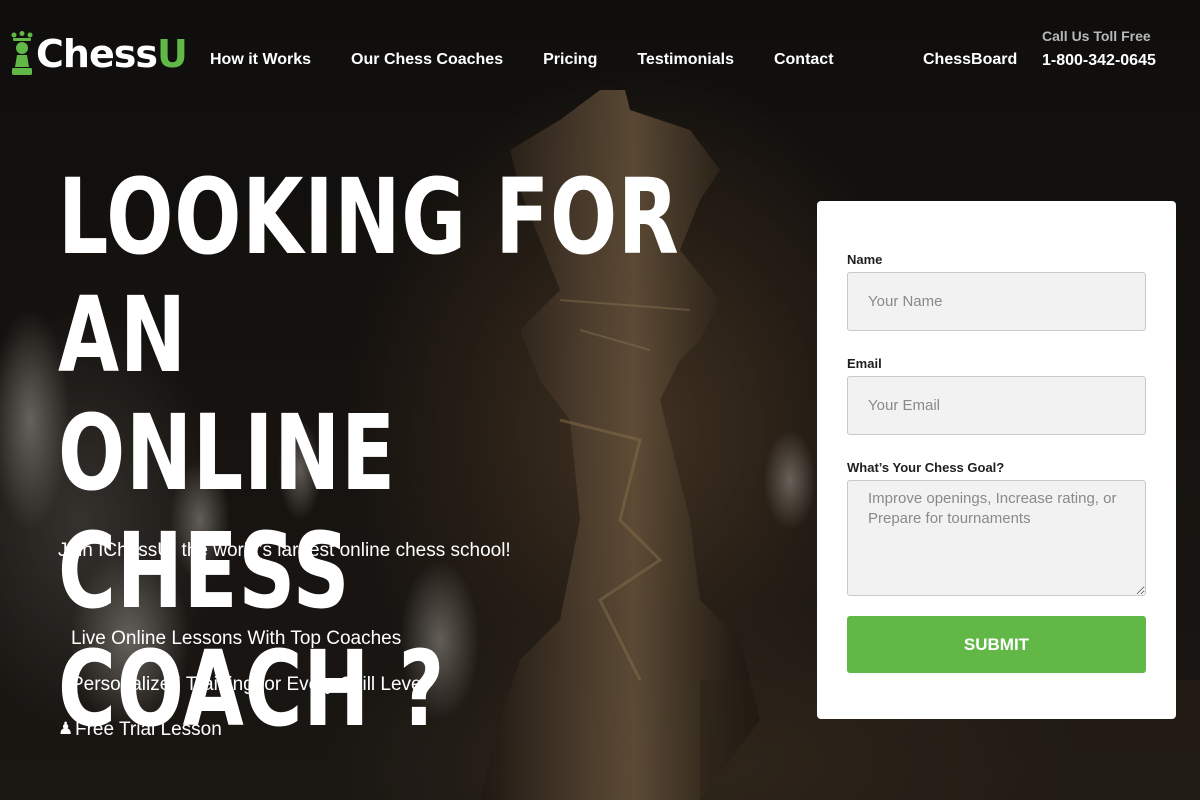 This screenshot has width=1200, height=800. I want to click on phone-contact: Call Us Toll Free 1-800-342-0645, so click(1099, 49).